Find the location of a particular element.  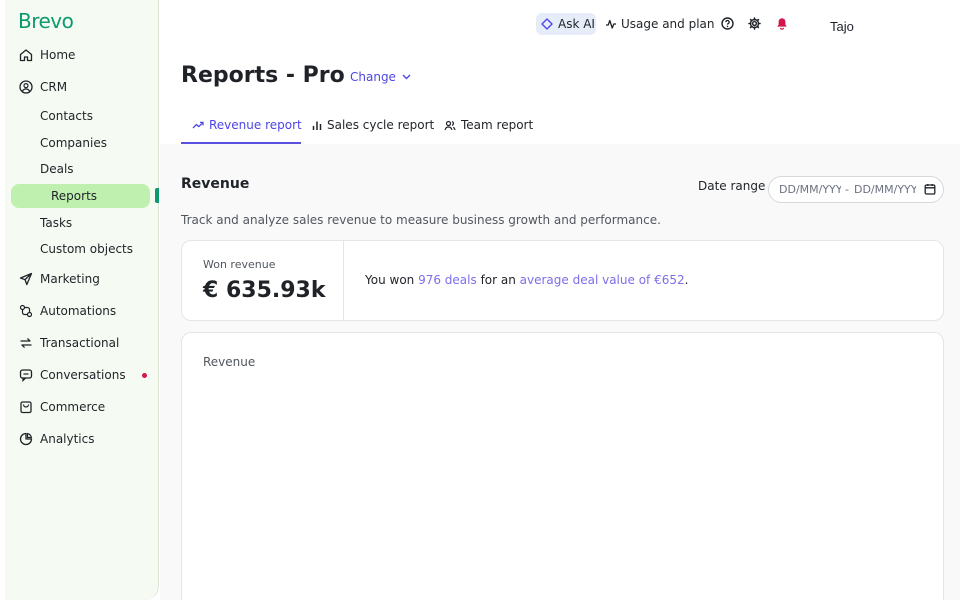

help-icon is located at coordinates (727, 23).